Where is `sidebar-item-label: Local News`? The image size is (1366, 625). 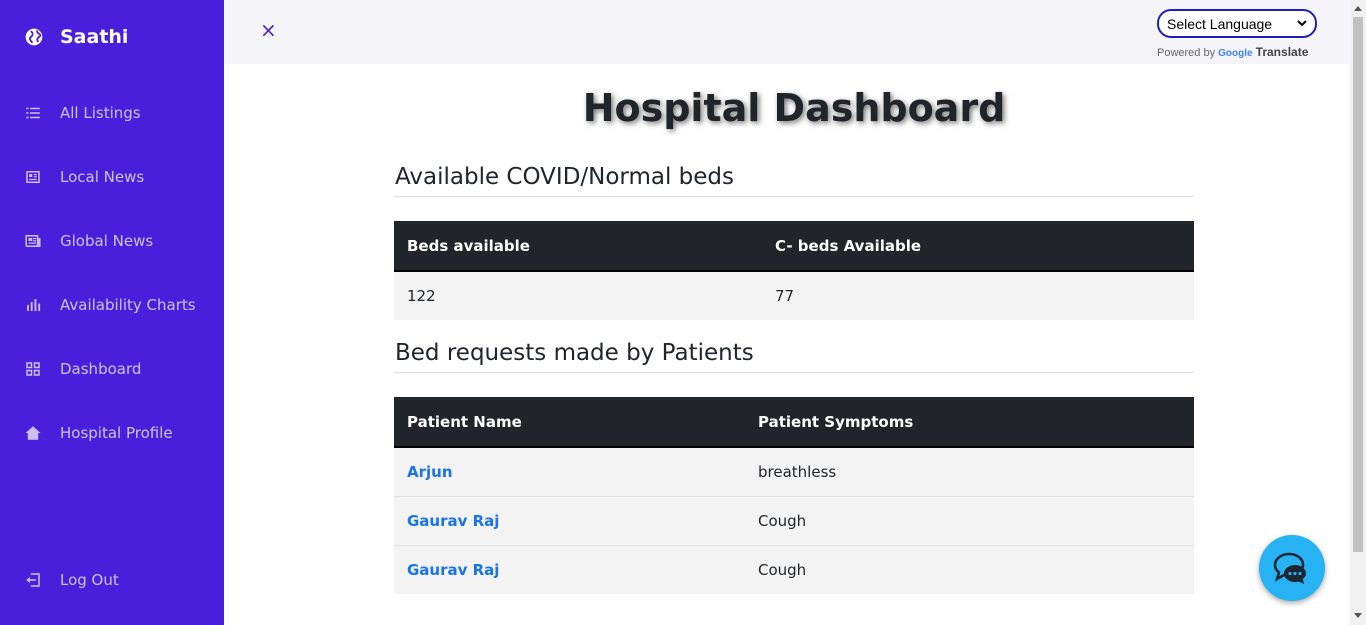
sidebar-item-label: Local News is located at coordinates (102, 177).